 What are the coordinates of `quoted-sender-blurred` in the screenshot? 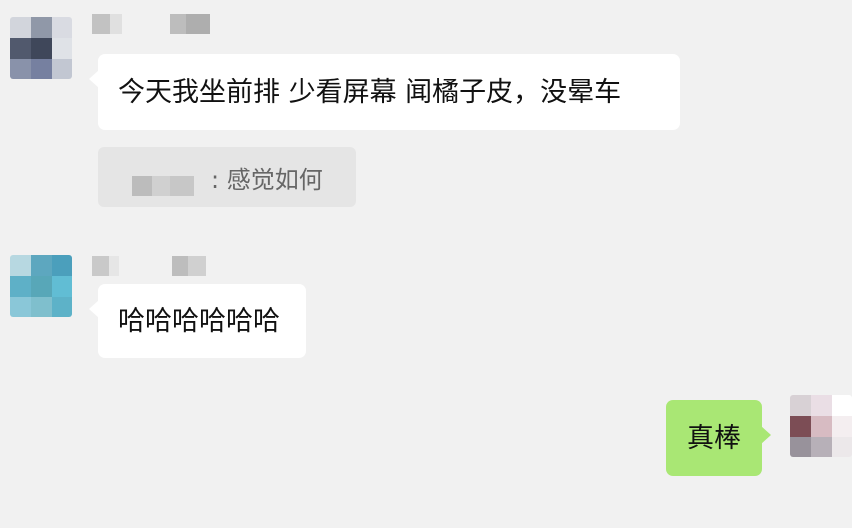 It's located at (163, 186).